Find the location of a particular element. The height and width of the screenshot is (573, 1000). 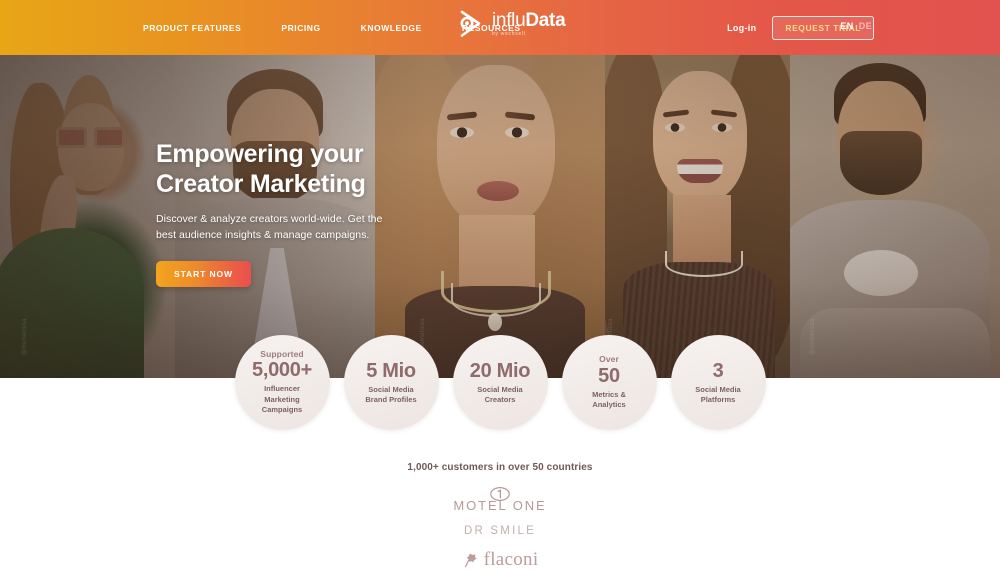

stat-label: Metrics & Analytics is located at coordinates (609, 400).